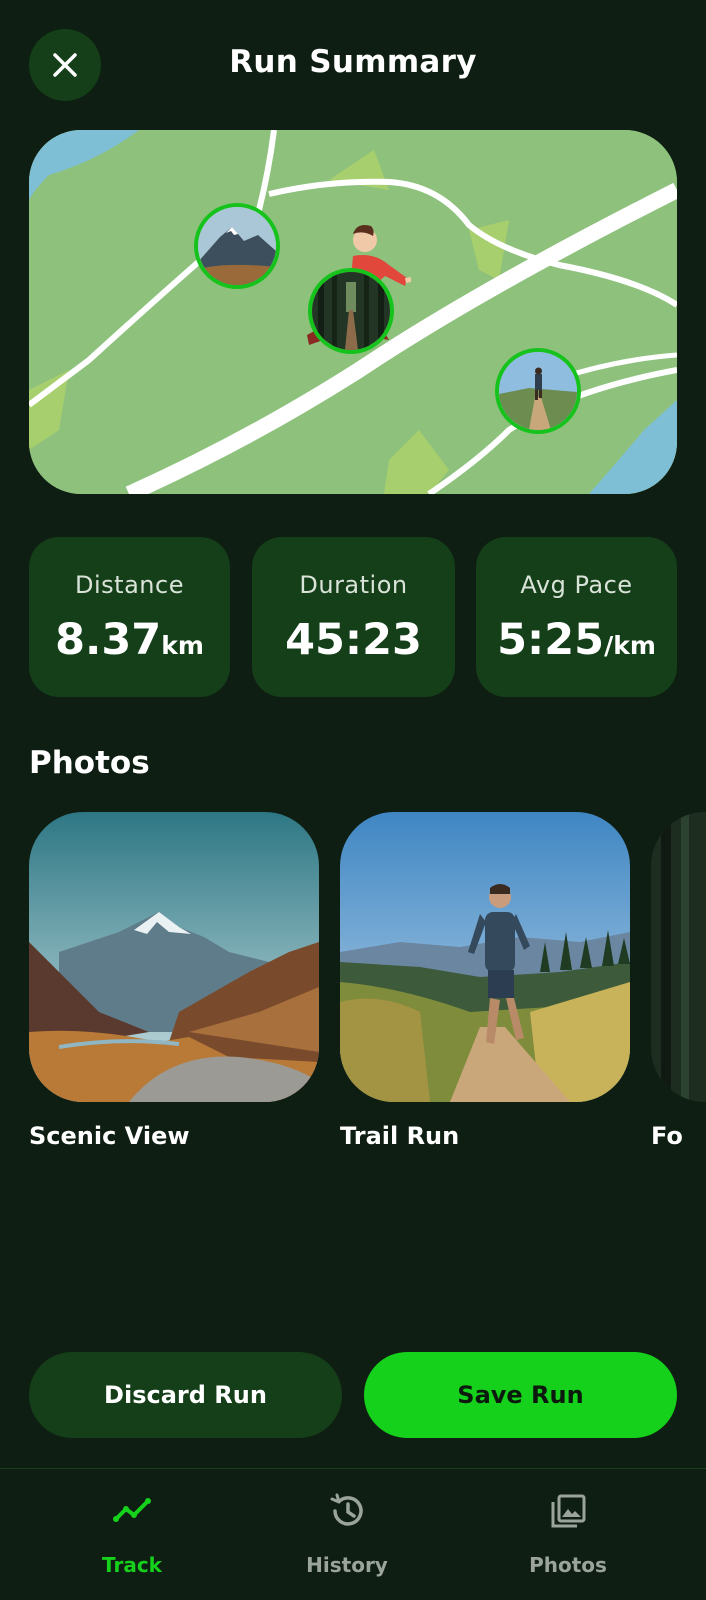  Describe the element at coordinates (185, 1395) in the screenshot. I see `discard-run-button: Discard Run` at that location.